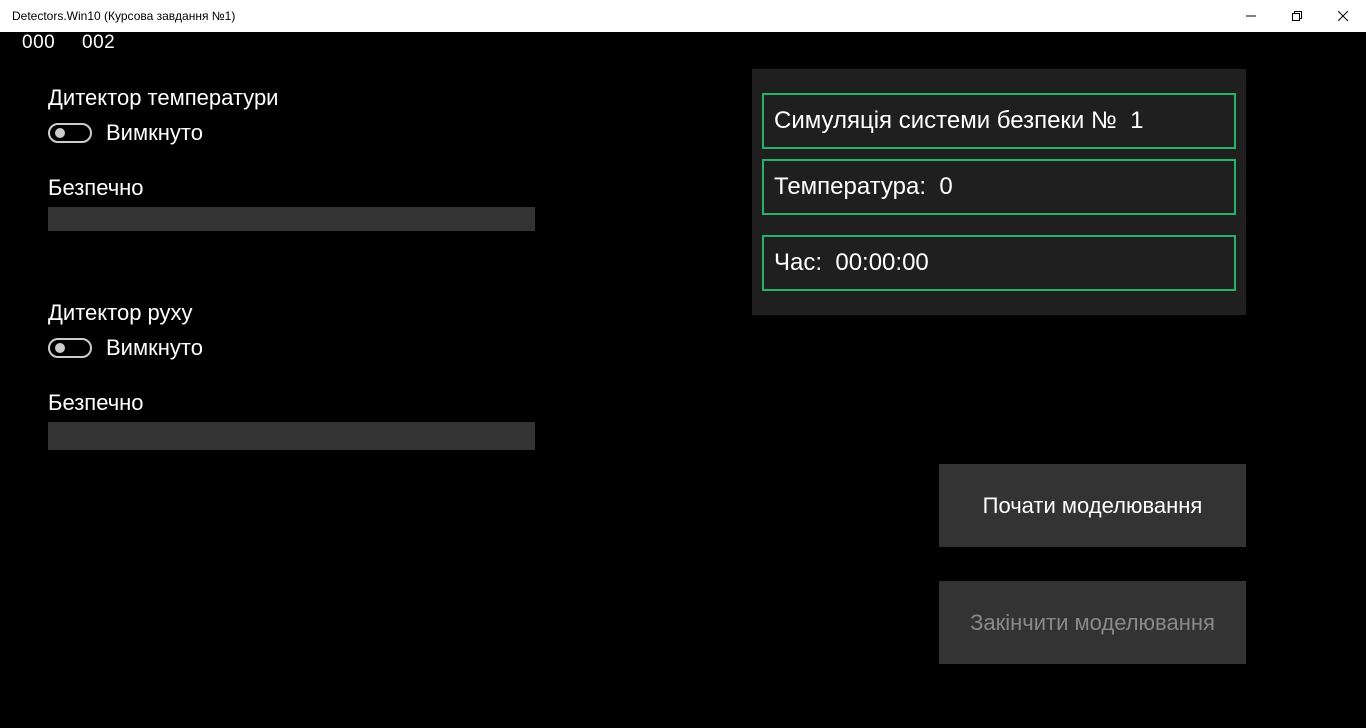 Image resolution: width=1366 pixels, height=728 pixels. I want to click on restore-icon, so click(1297, 16).